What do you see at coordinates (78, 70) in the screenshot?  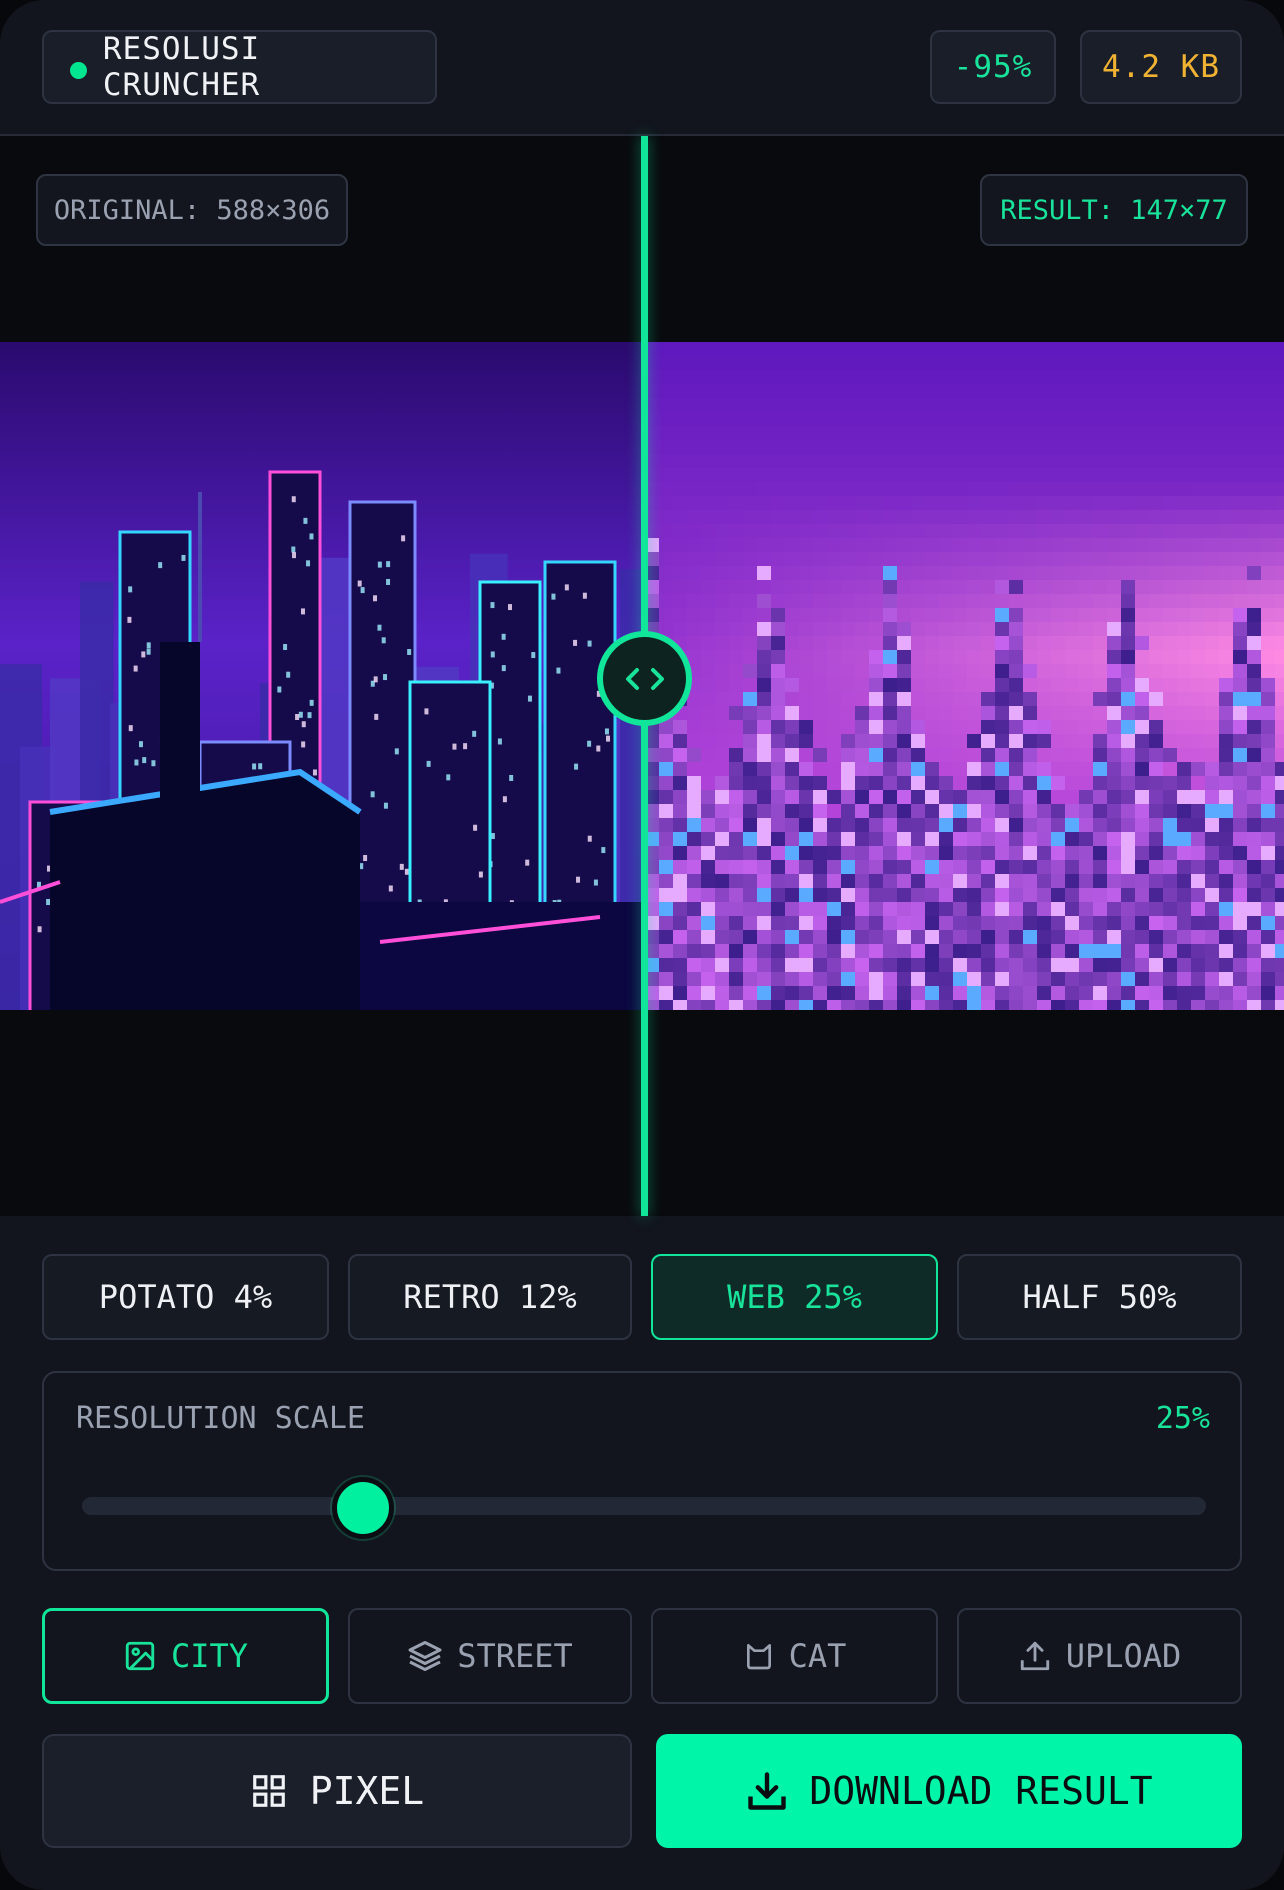 I see `status-dot` at bounding box center [78, 70].